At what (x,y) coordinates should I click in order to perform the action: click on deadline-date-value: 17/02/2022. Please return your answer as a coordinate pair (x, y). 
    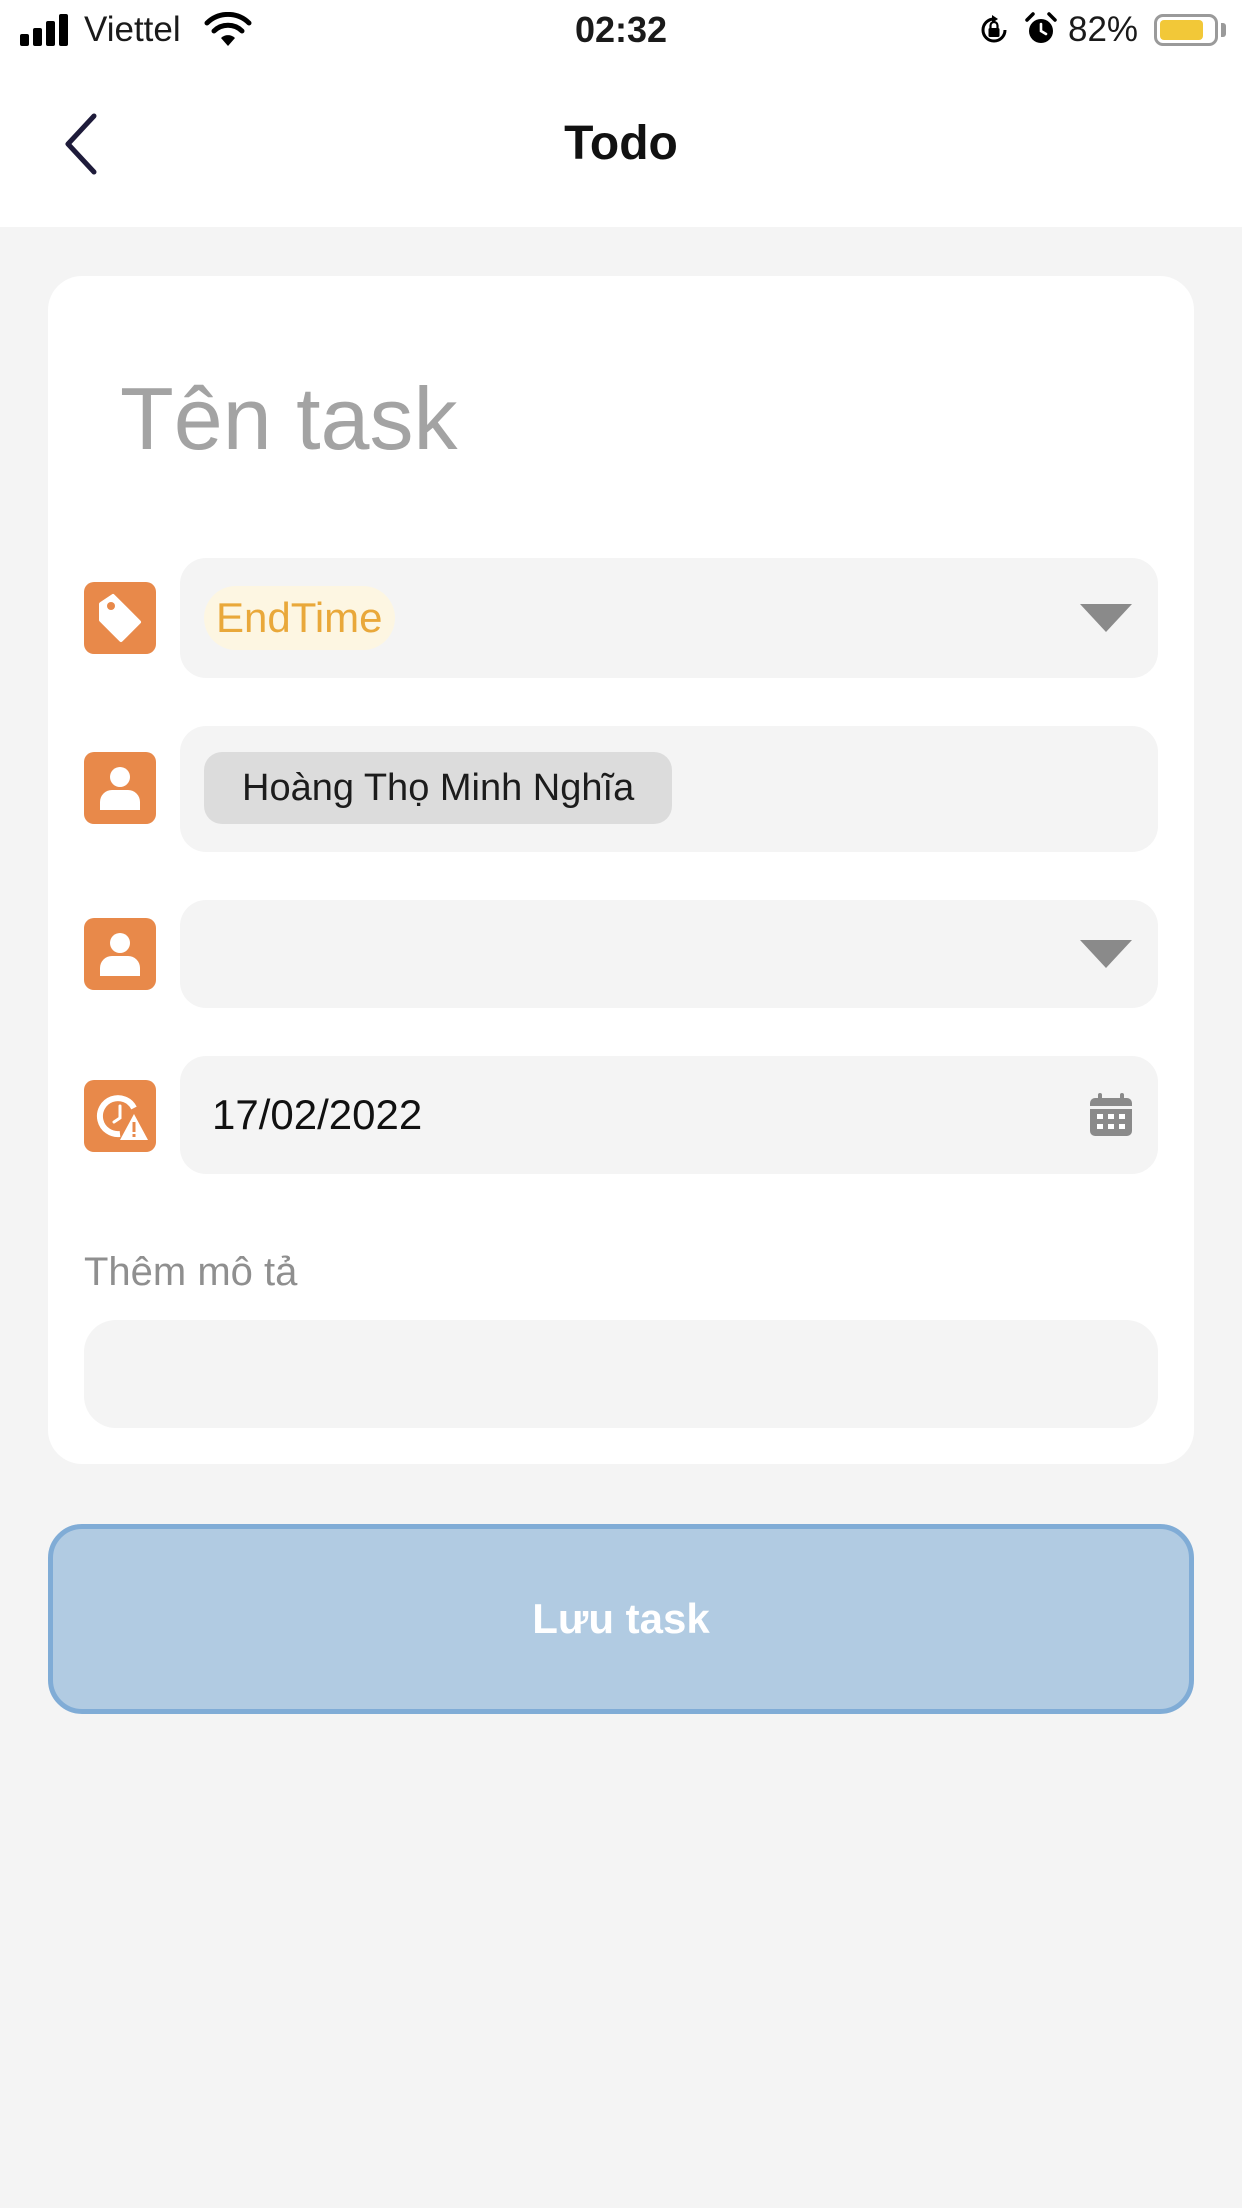
    Looking at the image, I should click on (317, 1114).